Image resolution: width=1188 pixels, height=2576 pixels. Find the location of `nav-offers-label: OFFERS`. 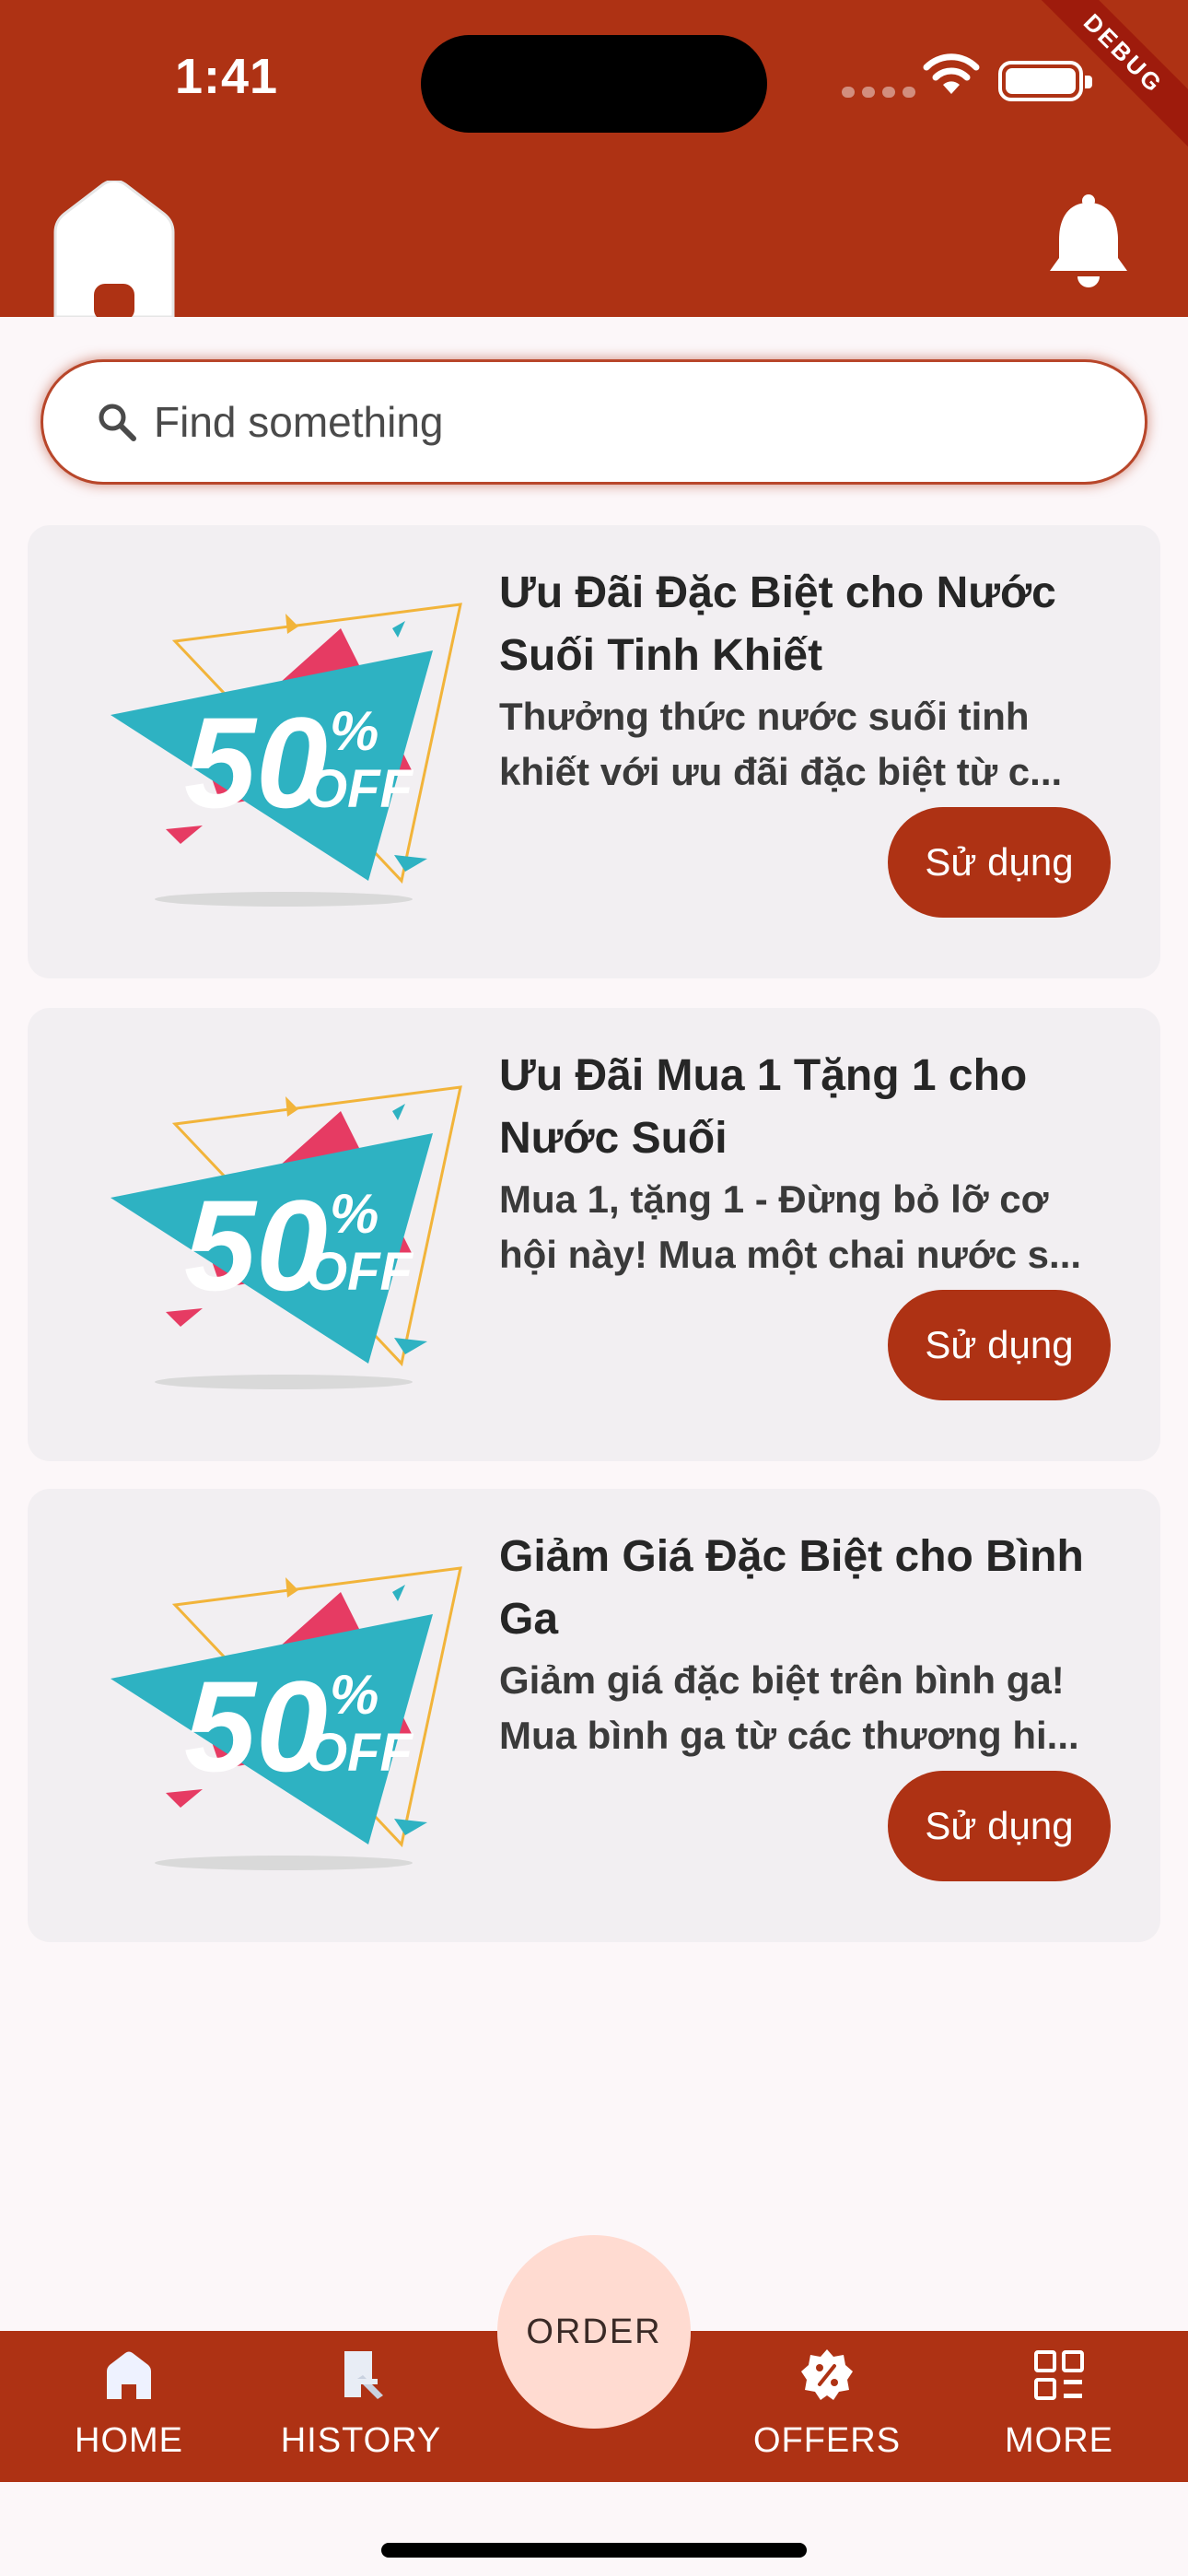

nav-offers-label: OFFERS is located at coordinates (827, 2440).